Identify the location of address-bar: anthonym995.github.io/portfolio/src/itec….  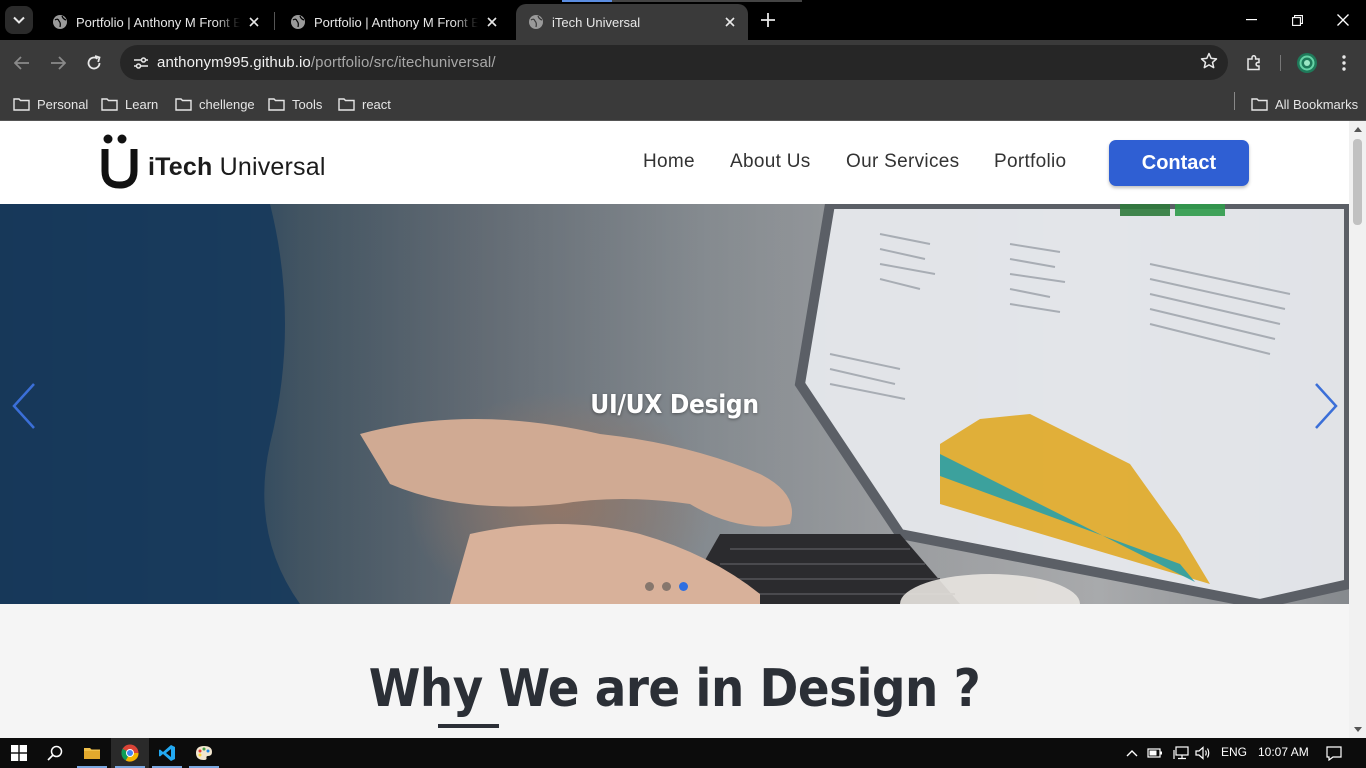
(674, 62).